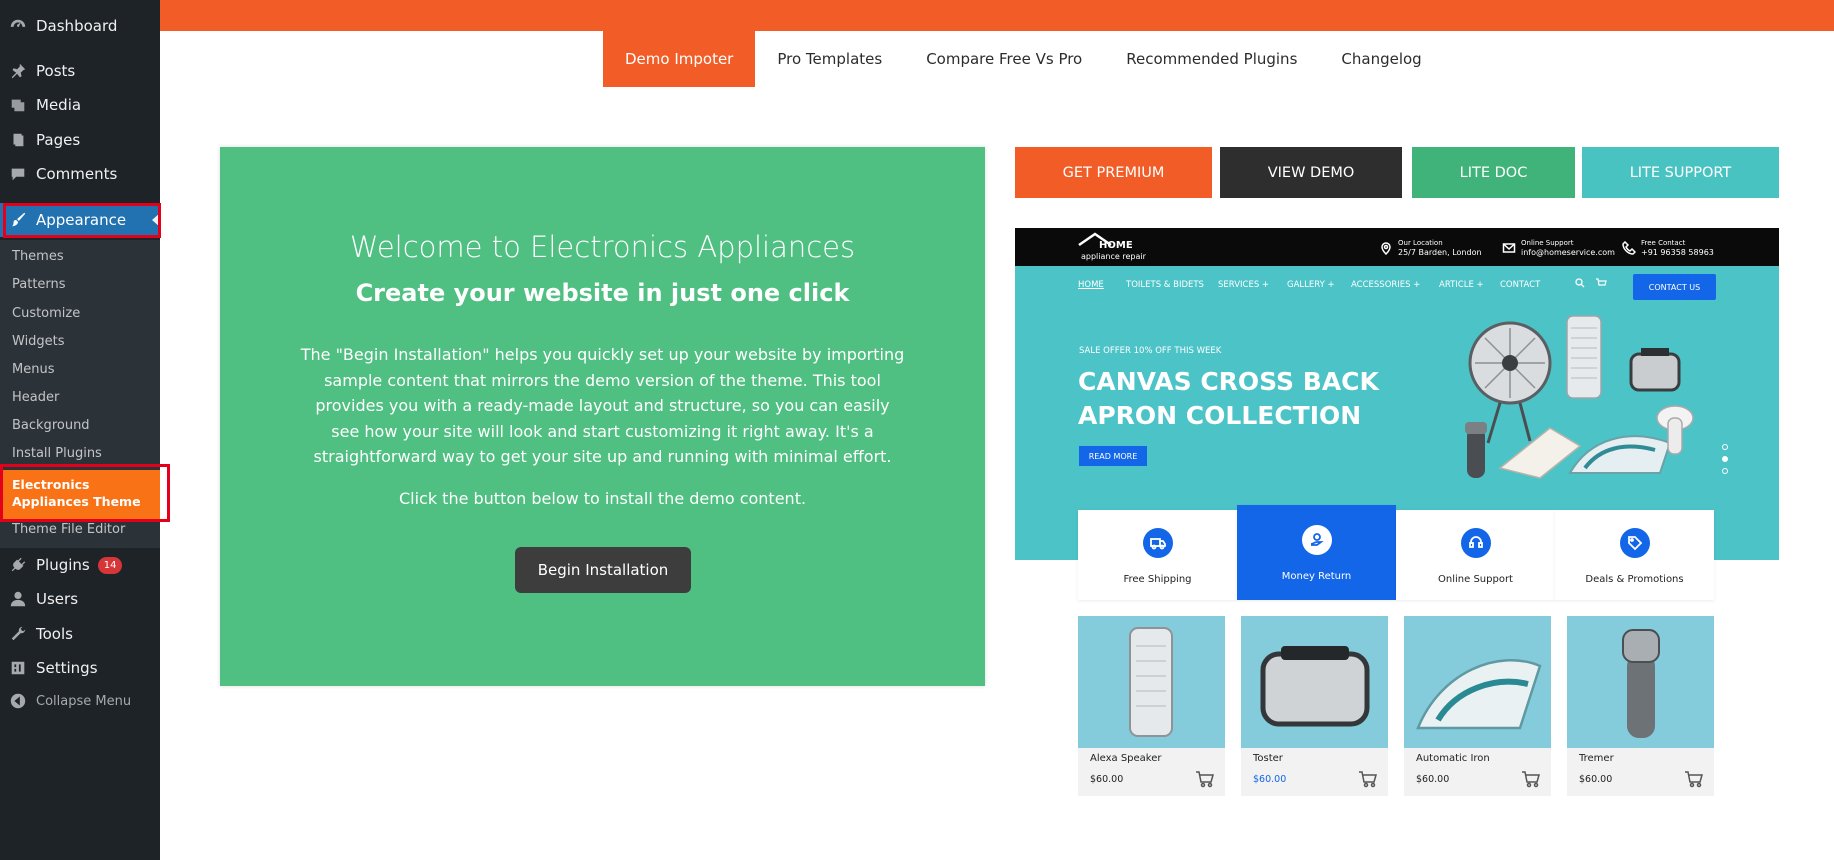 Image resolution: width=1834 pixels, height=860 pixels. I want to click on envelope-icon, so click(1509, 248).